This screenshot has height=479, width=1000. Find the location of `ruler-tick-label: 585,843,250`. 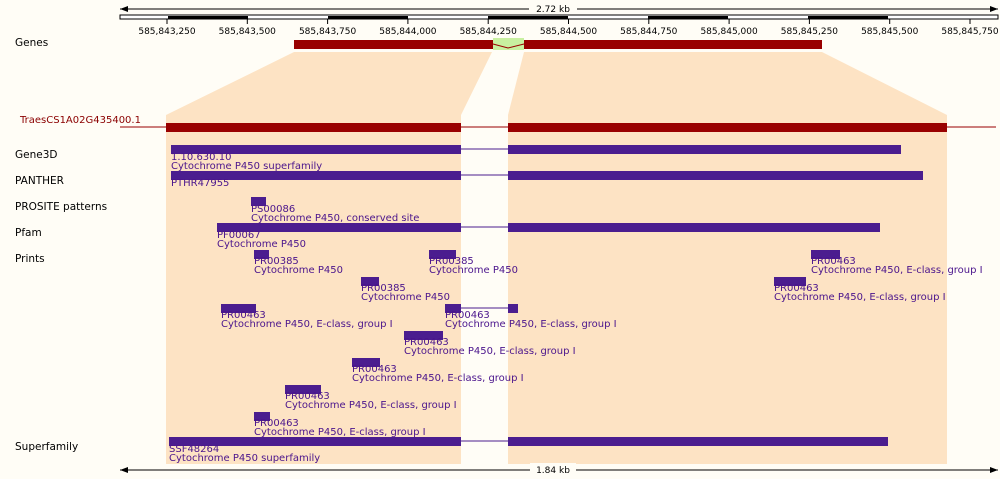

ruler-tick-label: 585,843,250 is located at coordinates (167, 32).